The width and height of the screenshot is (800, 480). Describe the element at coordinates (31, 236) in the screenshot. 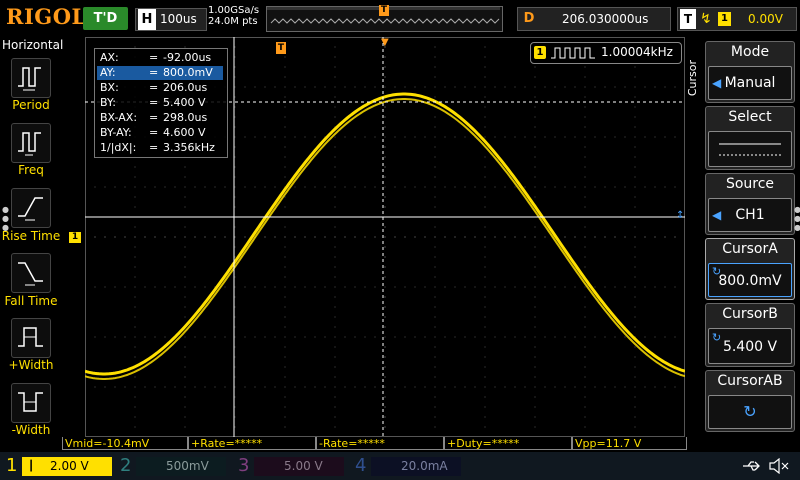

I see `rise-time-label: Rise Time` at that location.